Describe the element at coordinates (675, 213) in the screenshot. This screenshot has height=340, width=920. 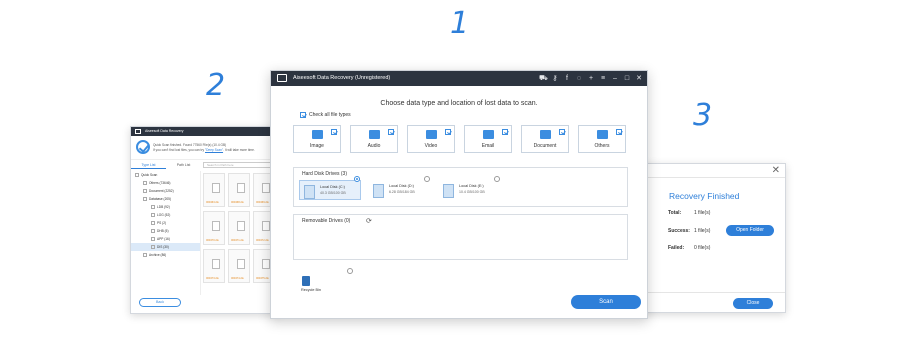
I see `total-label: Total:` at that location.